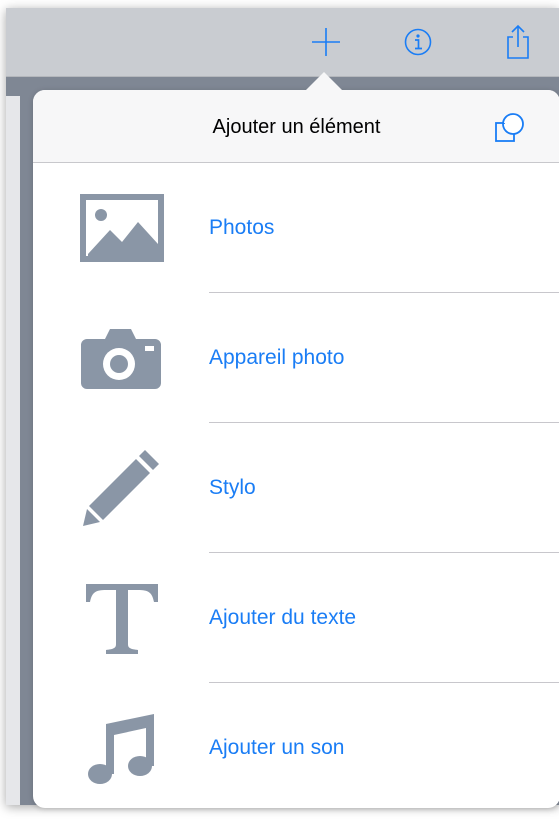 The height and width of the screenshot is (820, 559). I want to click on shapes-button, so click(510, 128).